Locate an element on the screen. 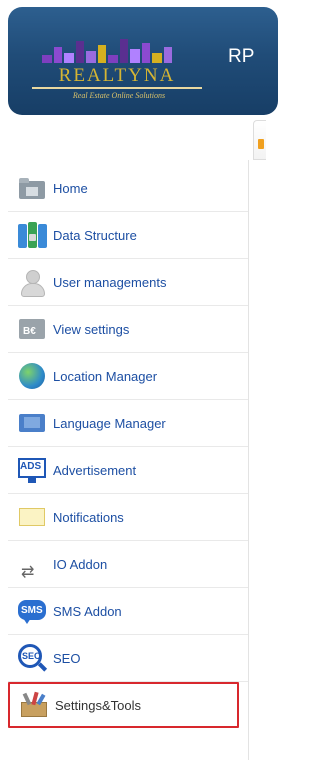 The width and height of the screenshot is (320, 760). sidebar-item-home: Home is located at coordinates (128, 188).